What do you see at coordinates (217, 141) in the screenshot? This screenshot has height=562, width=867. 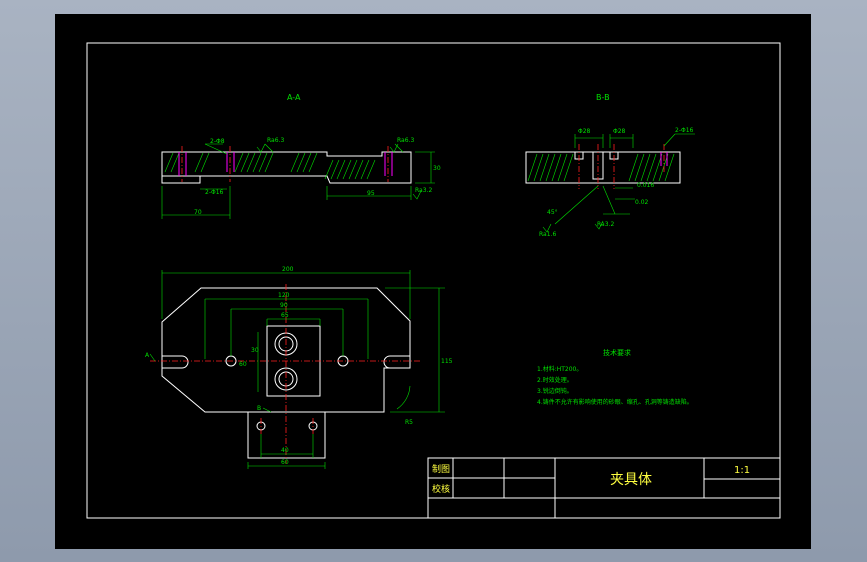 I see `aa-hole-note-left: 2-Φ8` at bounding box center [217, 141].